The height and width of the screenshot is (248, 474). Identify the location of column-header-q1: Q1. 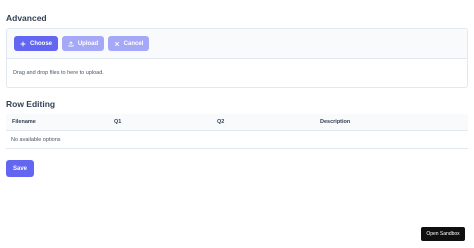
(117, 122).